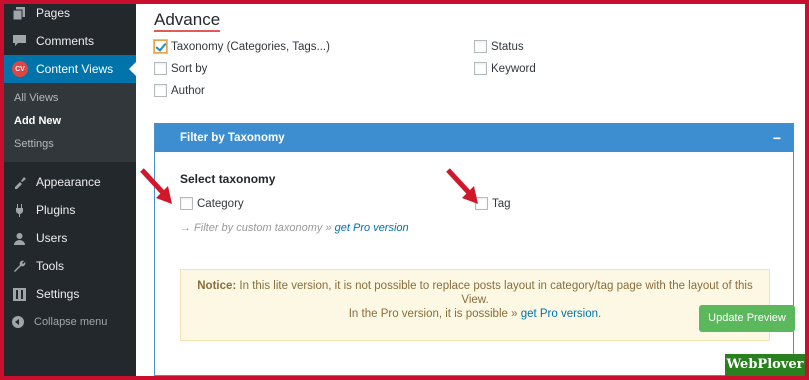 This screenshot has width=809, height=380. I want to click on sidebar-item-label: Appearance, so click(68, 182).